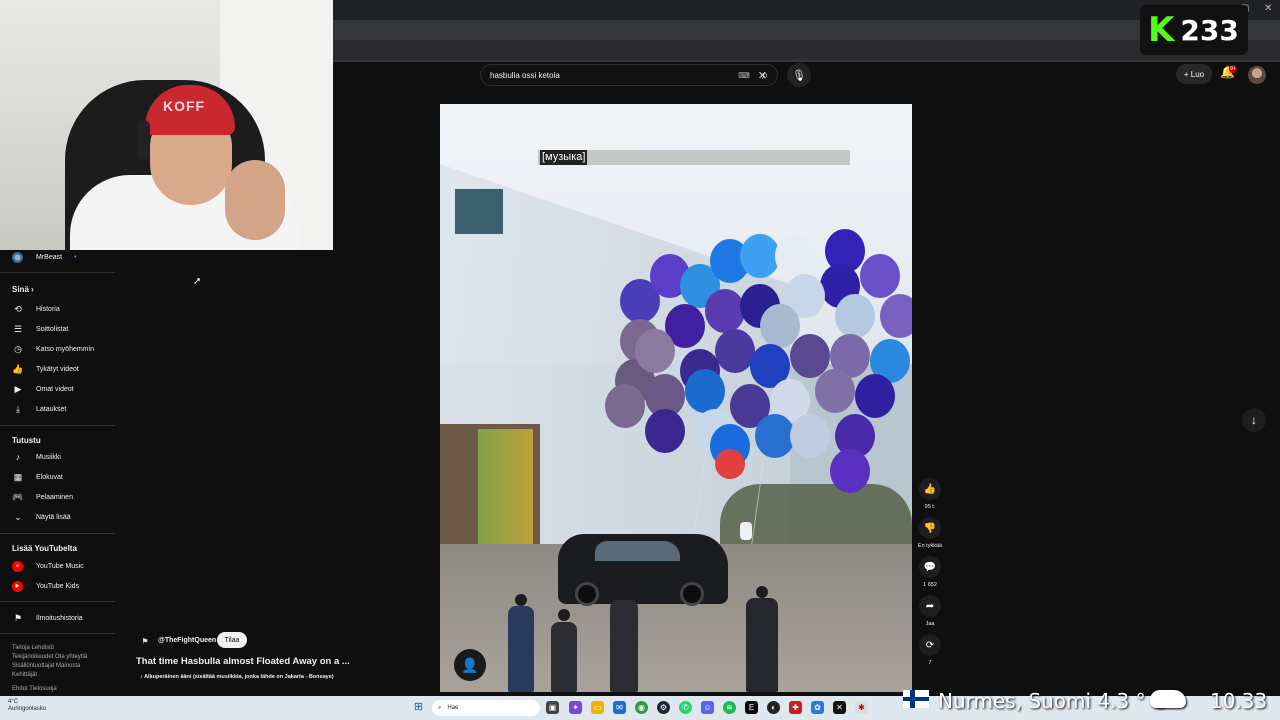  Describe the element at coordinates (57, 477) in the screenshot. I see `sidebar-item-movies: ▦ Elokuvat` at that location.